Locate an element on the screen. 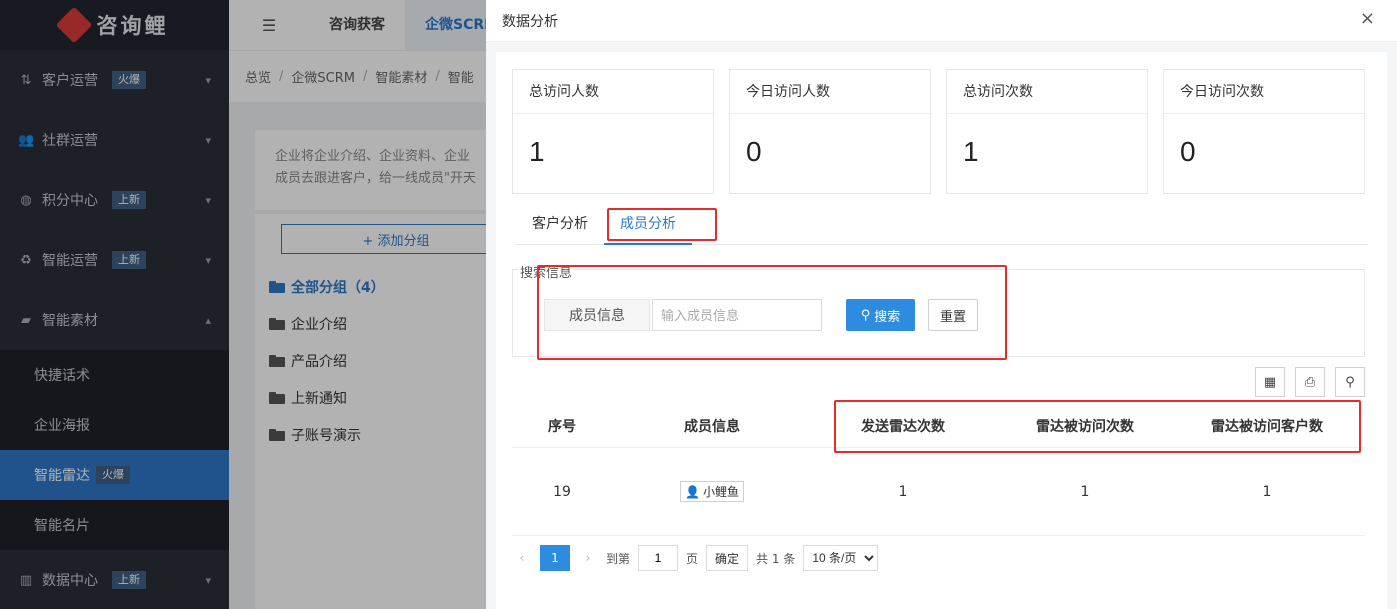  columns-icon: ▦ is located at coordinates (1270, 382).